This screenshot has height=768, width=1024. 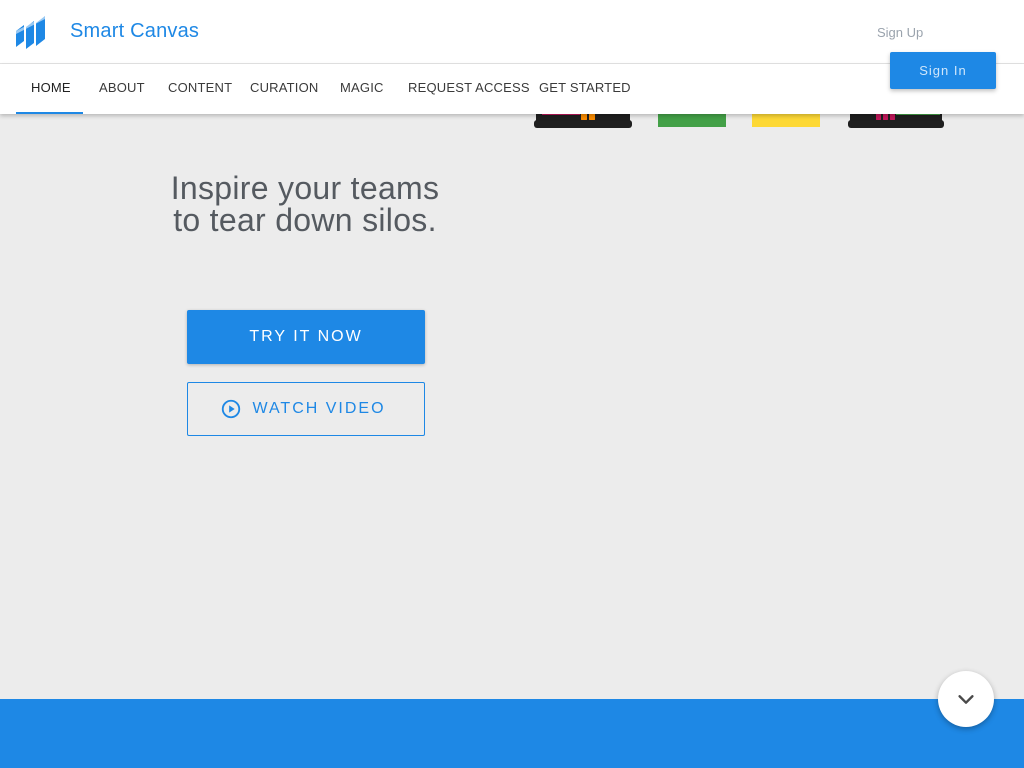 What do you see at coordinates (200, 89) in the screenshot?
I see `nav-item-content: CONTENT` at bounding box center [200, 89].